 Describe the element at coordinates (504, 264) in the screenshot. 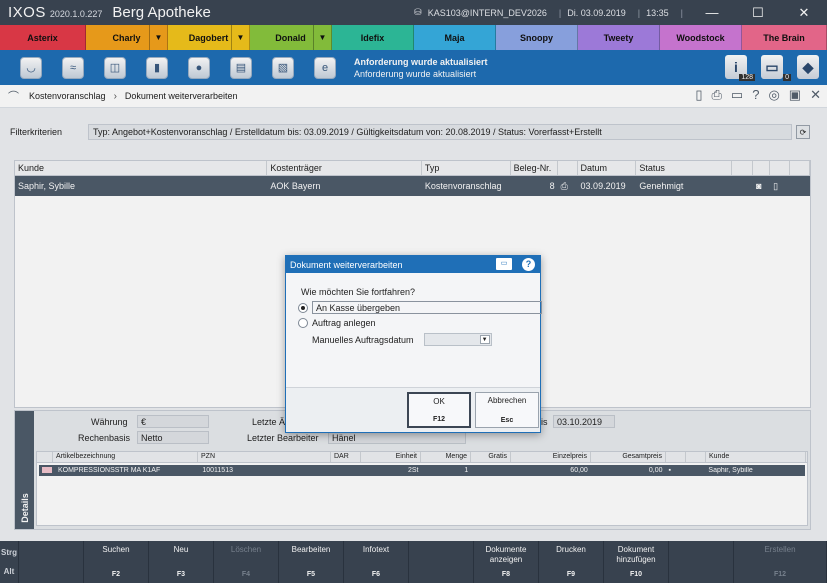

I see `window-icon: ▭` at that location.